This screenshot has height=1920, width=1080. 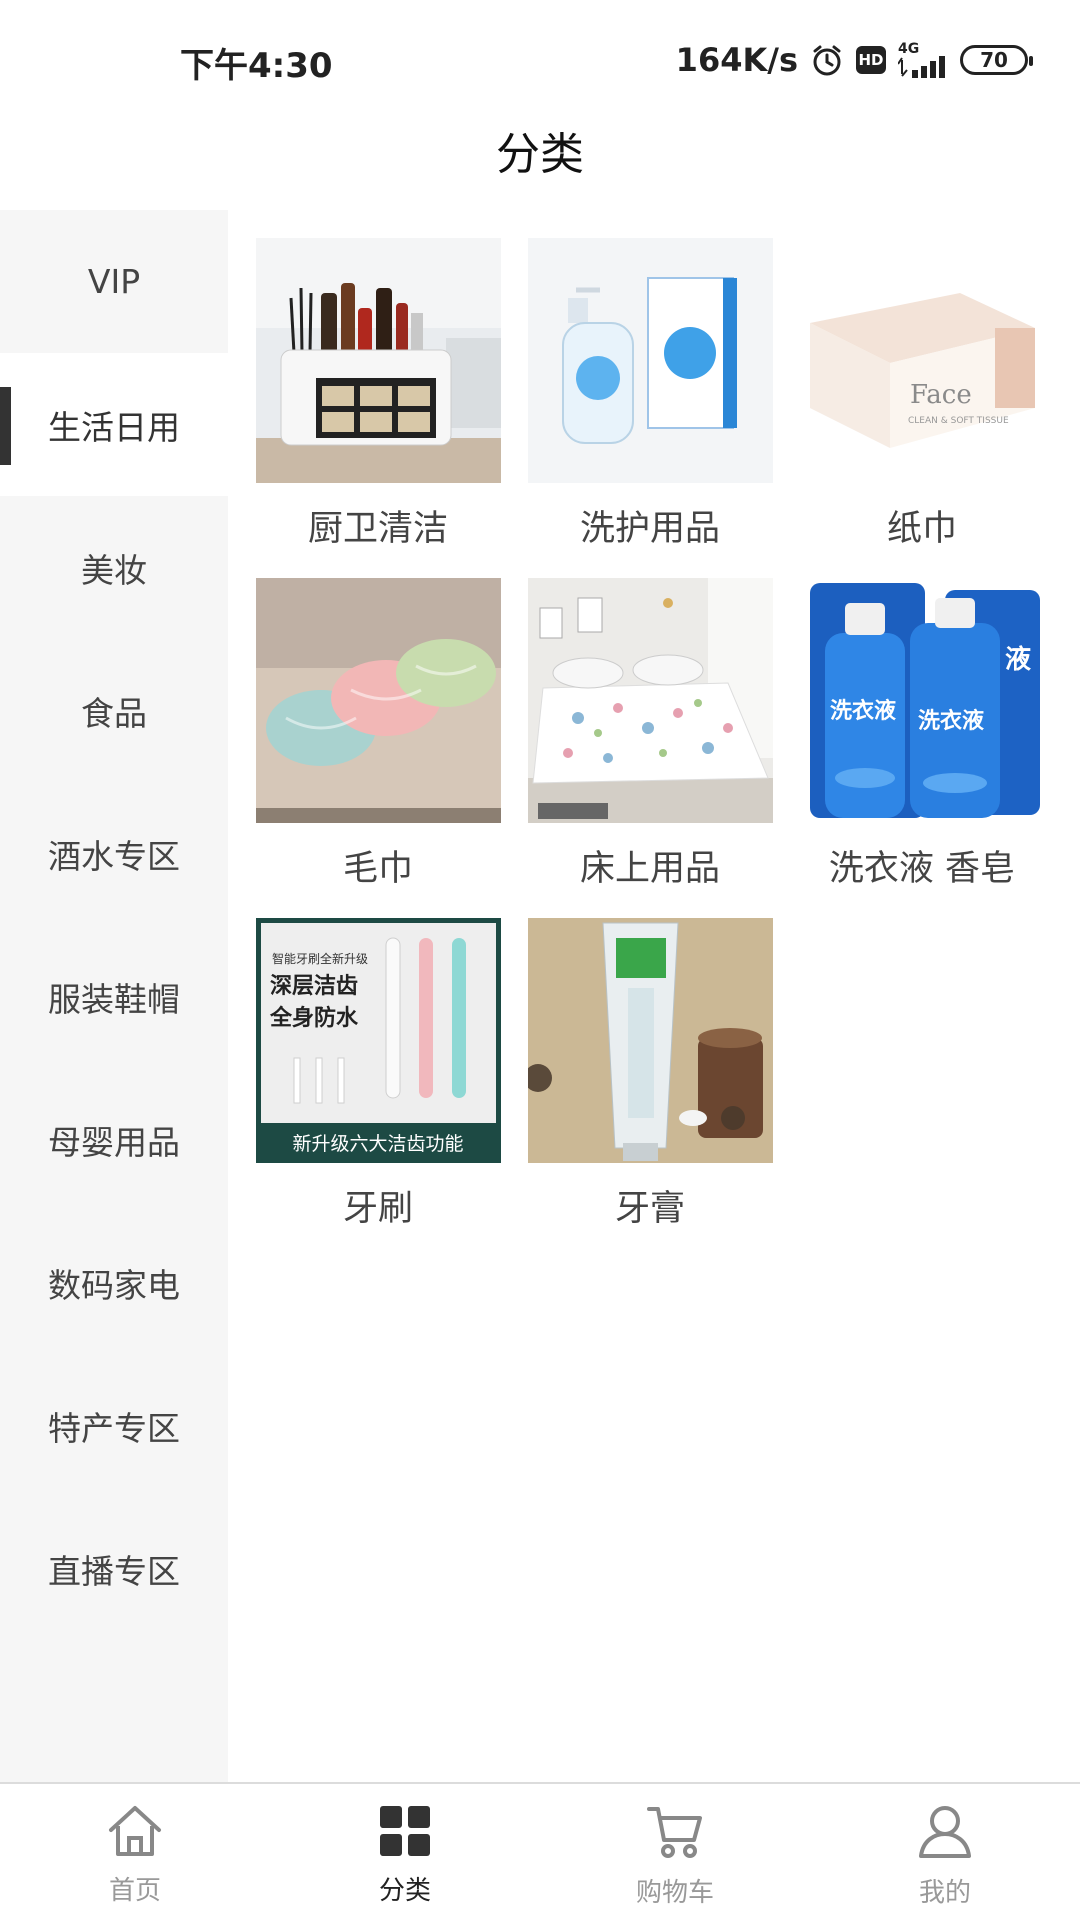 What do you see at coordinates (674, 1893) in the screenshot?
I see `tab-label: 购物车` at bounding box center [674, 1893].